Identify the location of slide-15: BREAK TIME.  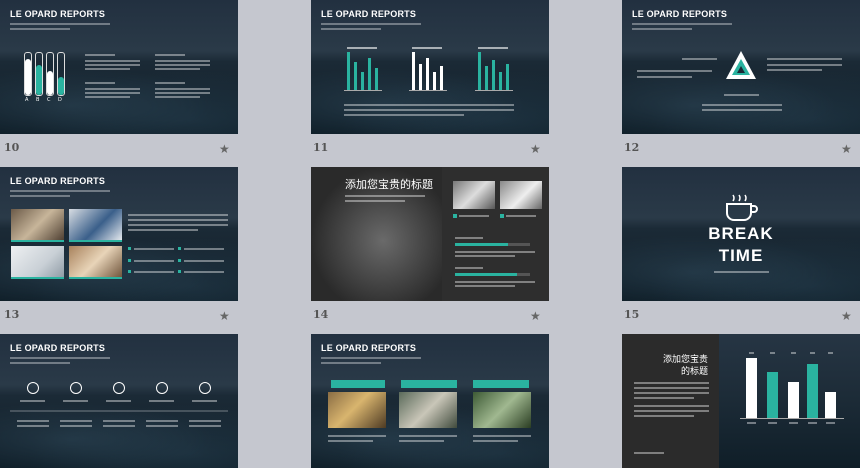
(741, 234).